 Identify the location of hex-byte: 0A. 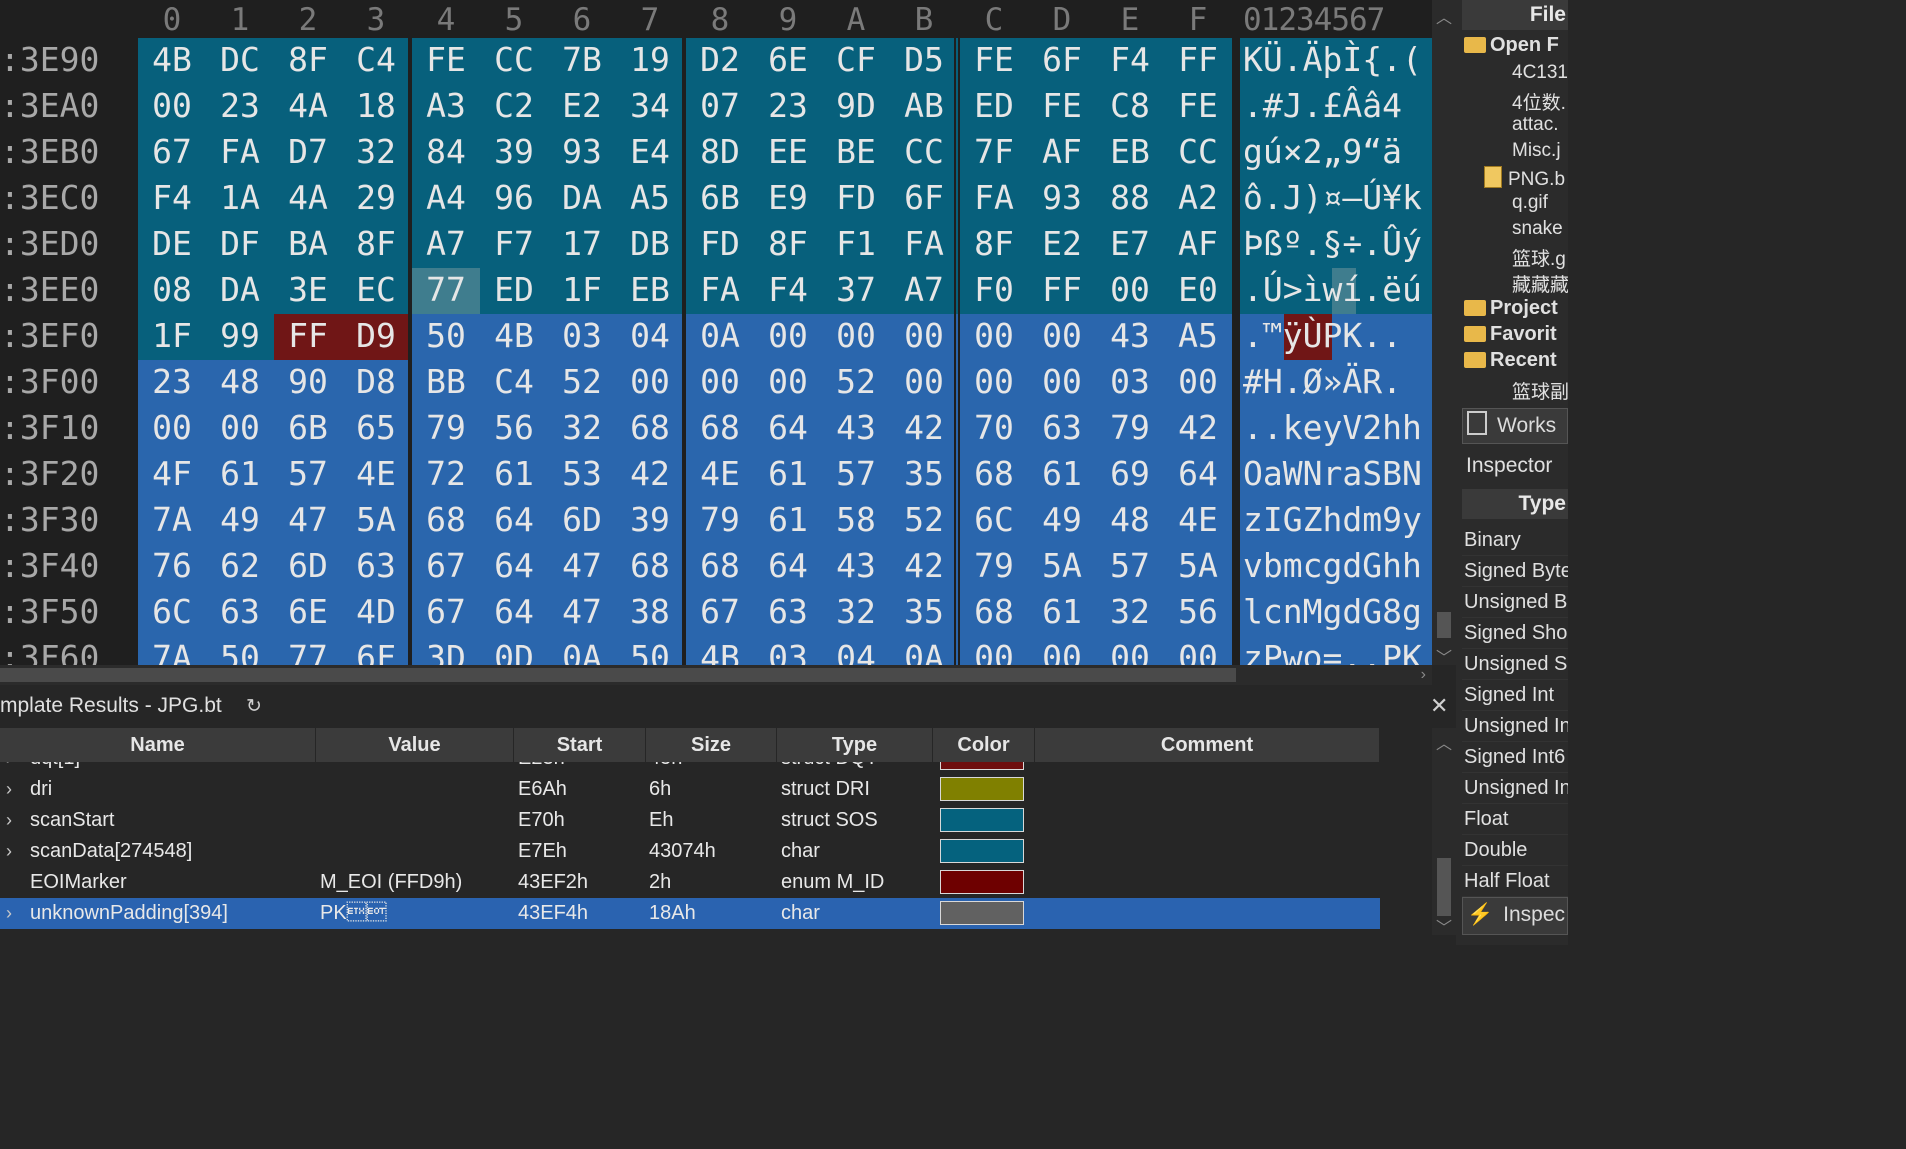
(582, 650).